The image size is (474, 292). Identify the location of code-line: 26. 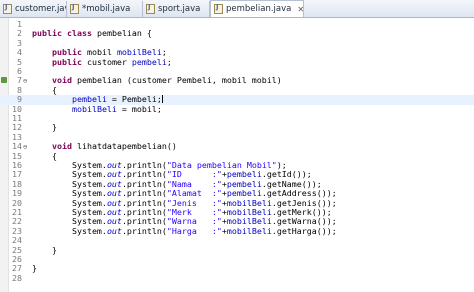
(237, 259).